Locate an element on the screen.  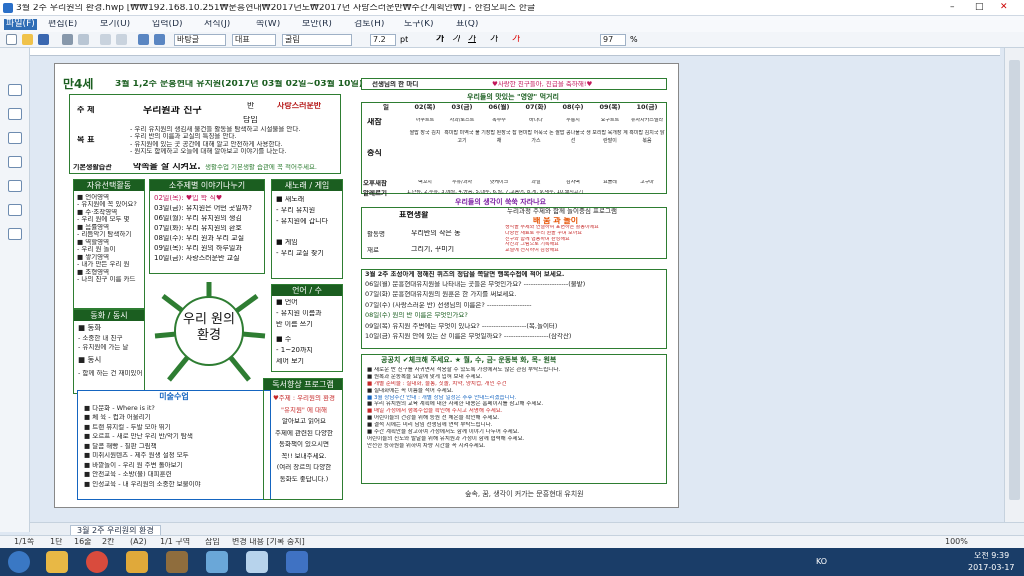
menu-review: 검토(H) is located at coordinates (369, 24).